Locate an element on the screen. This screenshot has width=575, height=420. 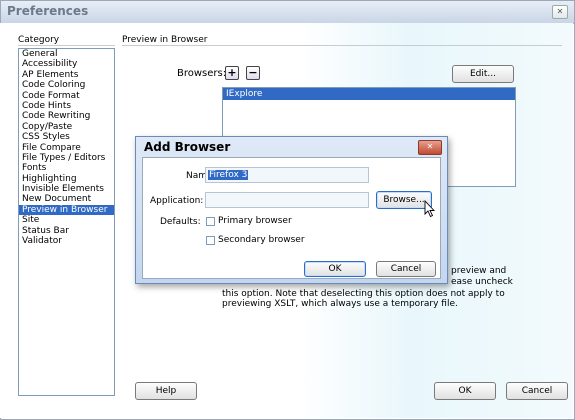
category-item: Code Hints is located at coordinates (66, 106).